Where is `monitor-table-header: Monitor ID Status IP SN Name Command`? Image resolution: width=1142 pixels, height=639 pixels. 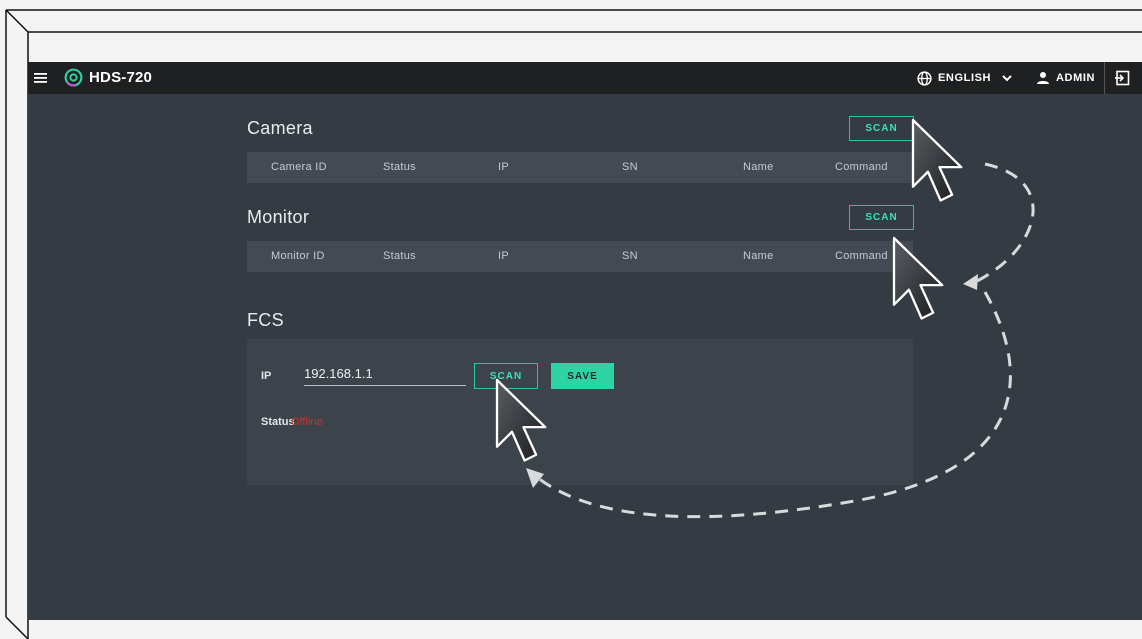 monitor-table-header: Monitor ID Status IP SN Name Command is located at coordinates (580, 256).